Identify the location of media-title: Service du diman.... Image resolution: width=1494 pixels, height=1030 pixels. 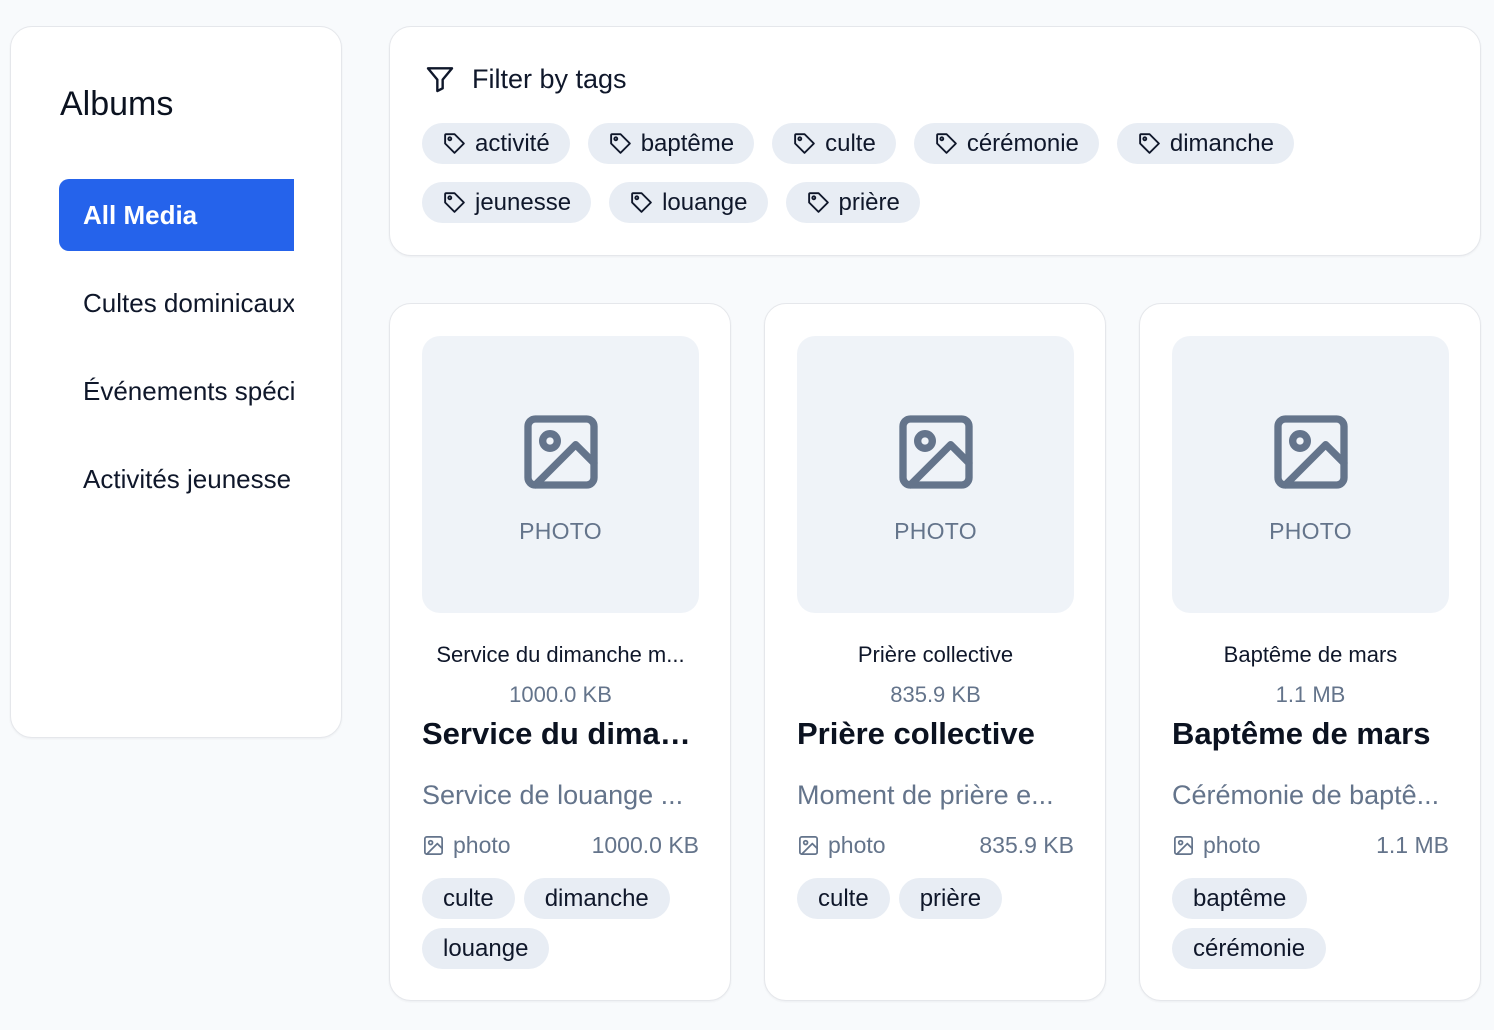
(562, 733).